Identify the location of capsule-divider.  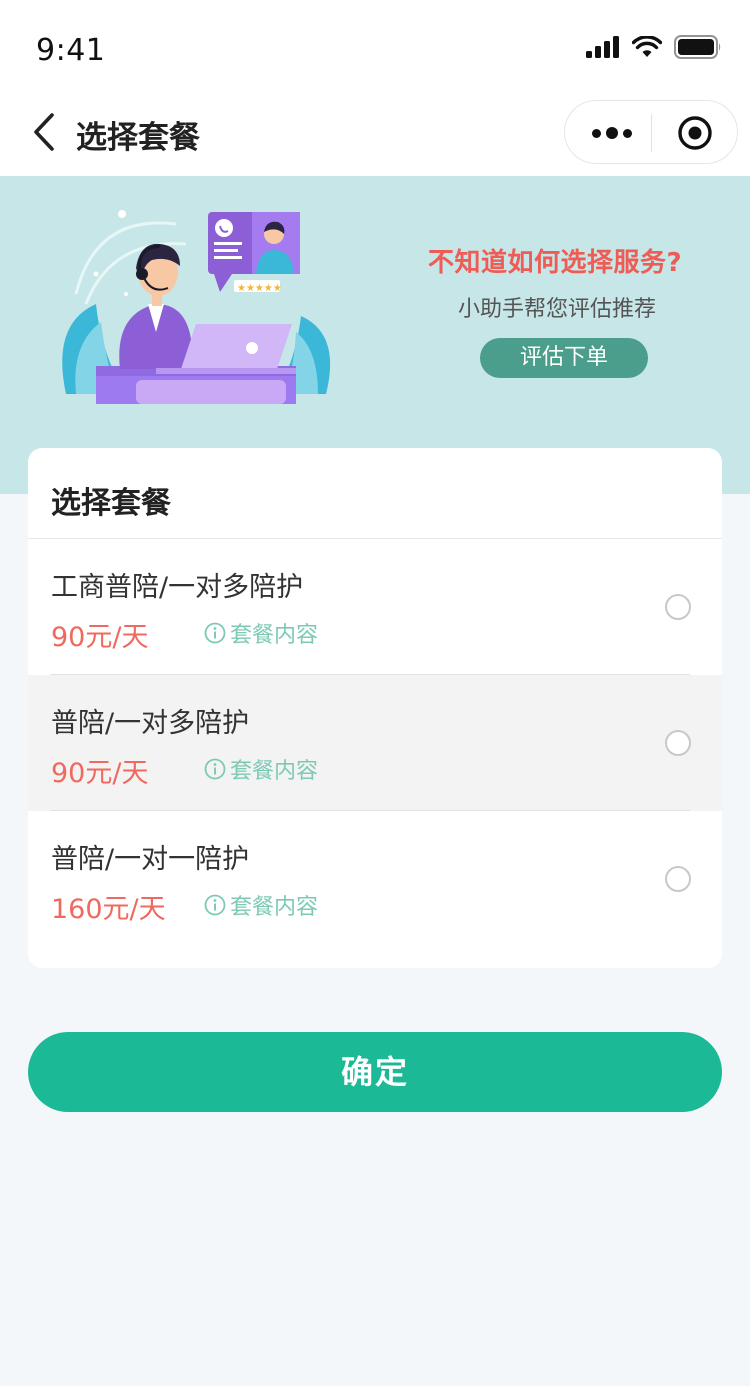
(651, 133).